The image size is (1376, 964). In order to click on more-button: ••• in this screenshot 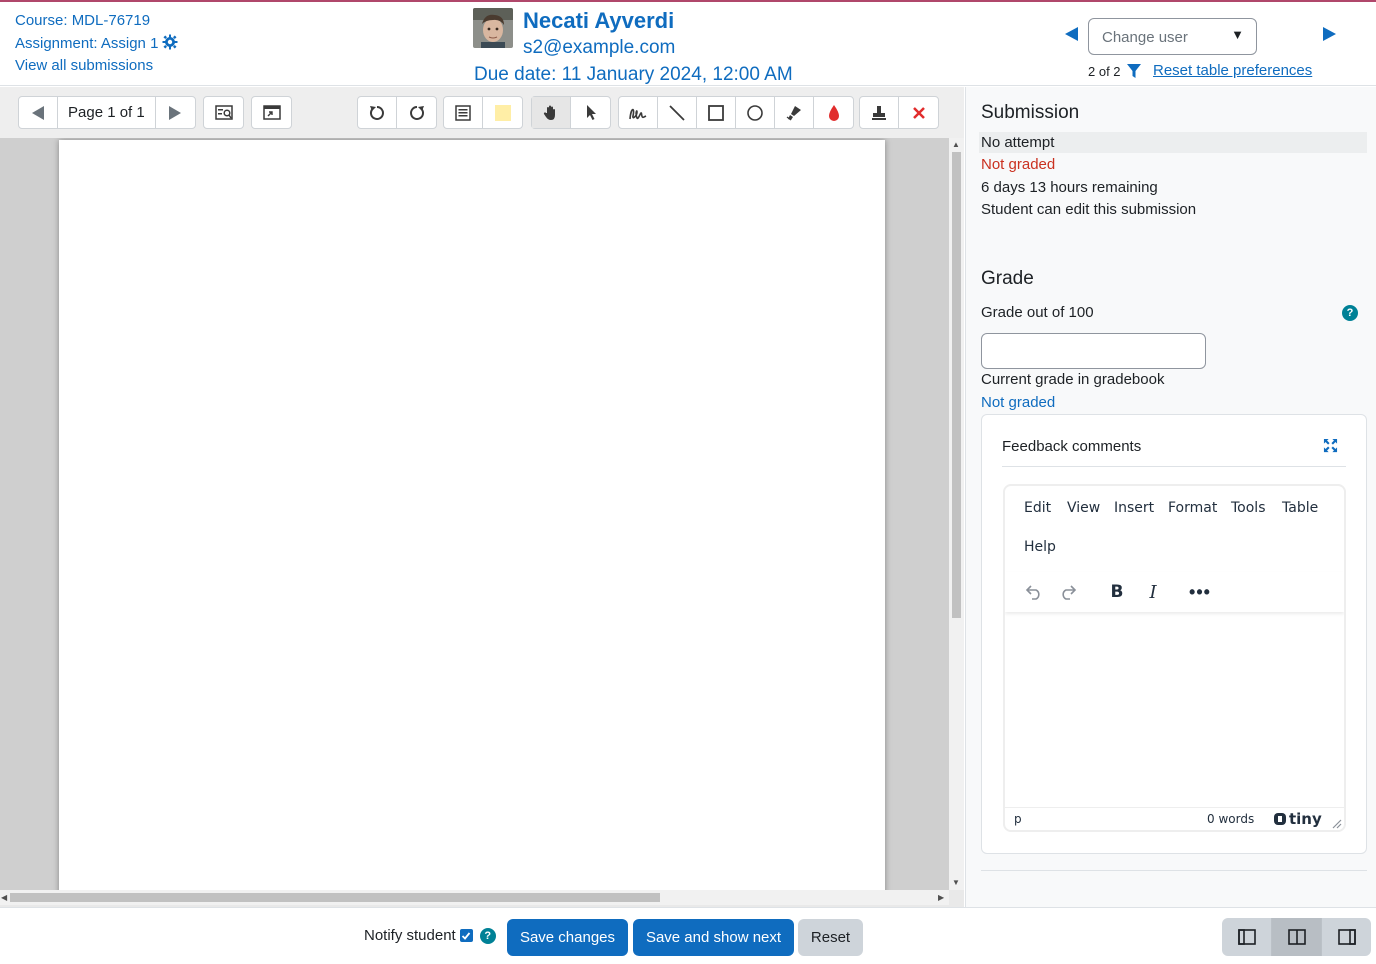, I will do `click(1200, 592)`.